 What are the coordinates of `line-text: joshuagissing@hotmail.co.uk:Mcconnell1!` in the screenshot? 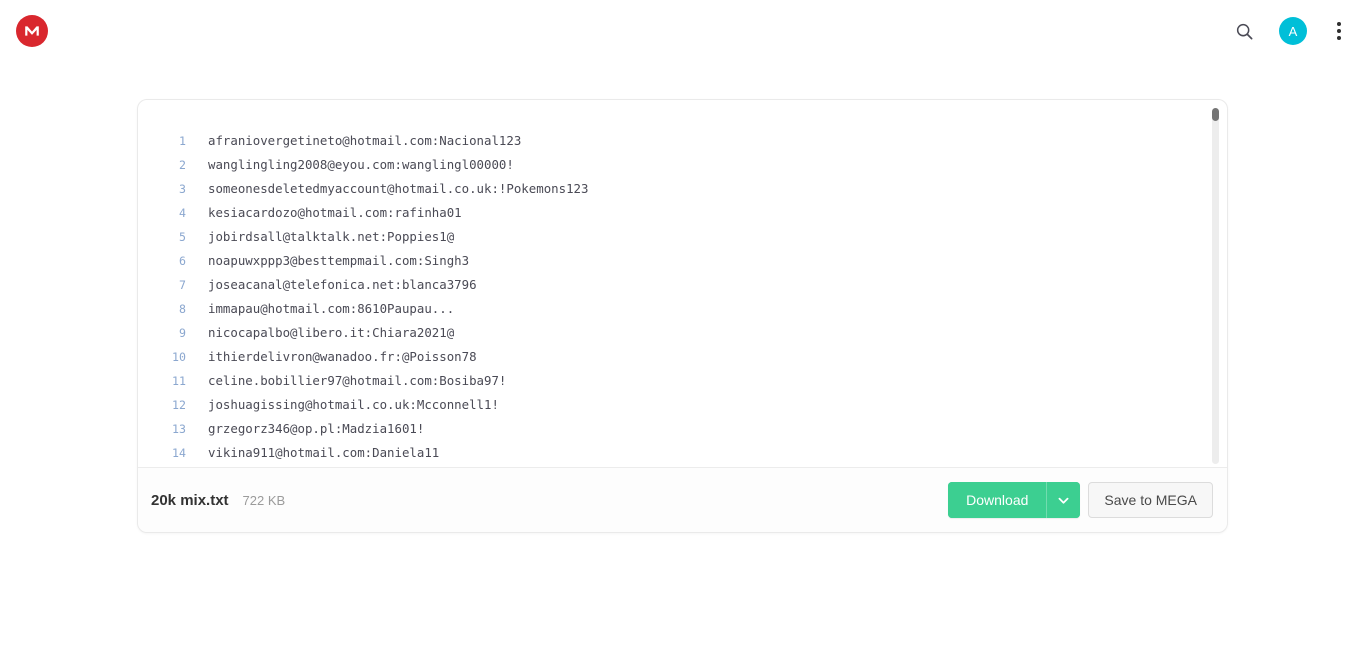 It's located at (353, 404).